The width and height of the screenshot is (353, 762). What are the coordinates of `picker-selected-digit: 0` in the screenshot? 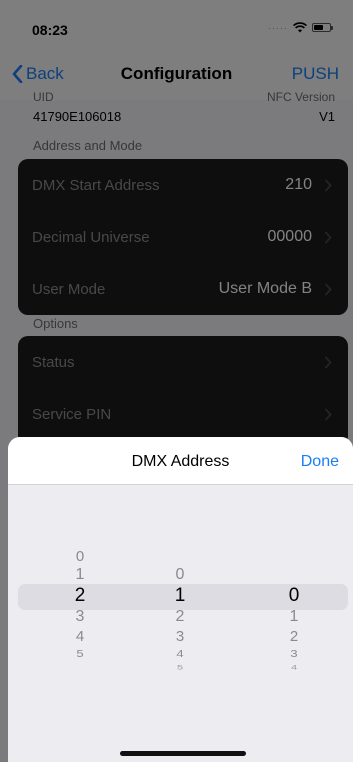 It's located at (294, 596).